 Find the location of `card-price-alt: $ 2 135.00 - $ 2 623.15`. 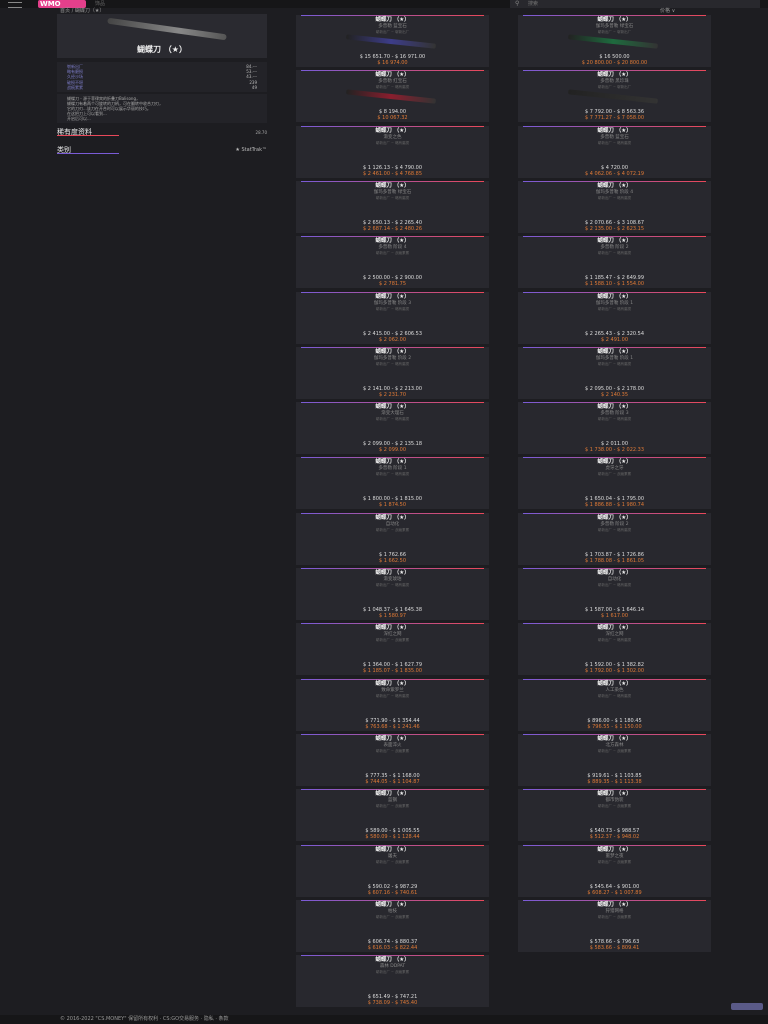

card-price-alt: $ 2 135.00 - $ 2 623.15 is located at coordinates (614, 228).